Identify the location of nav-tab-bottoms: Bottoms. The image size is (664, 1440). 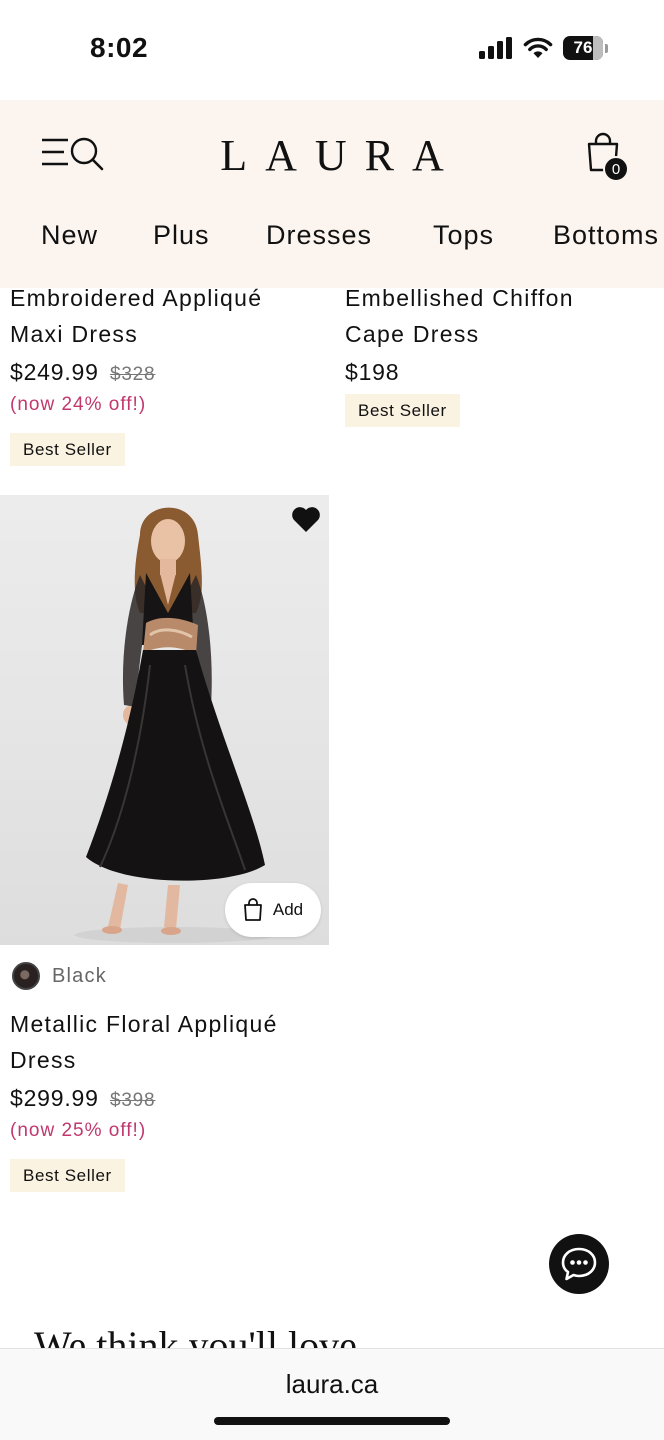
(606, 235).